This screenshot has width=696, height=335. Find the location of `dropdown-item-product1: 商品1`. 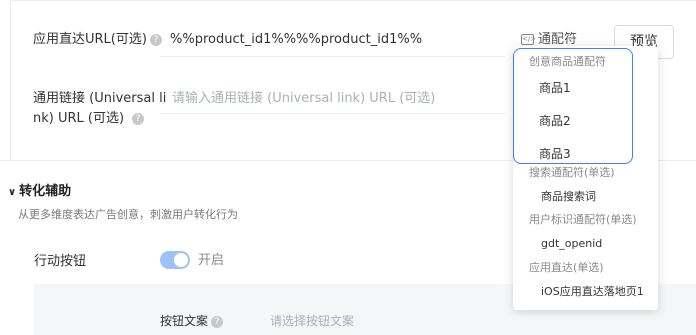

dropdown-item-product1: 商品1 is located at coordinates (555, 88).